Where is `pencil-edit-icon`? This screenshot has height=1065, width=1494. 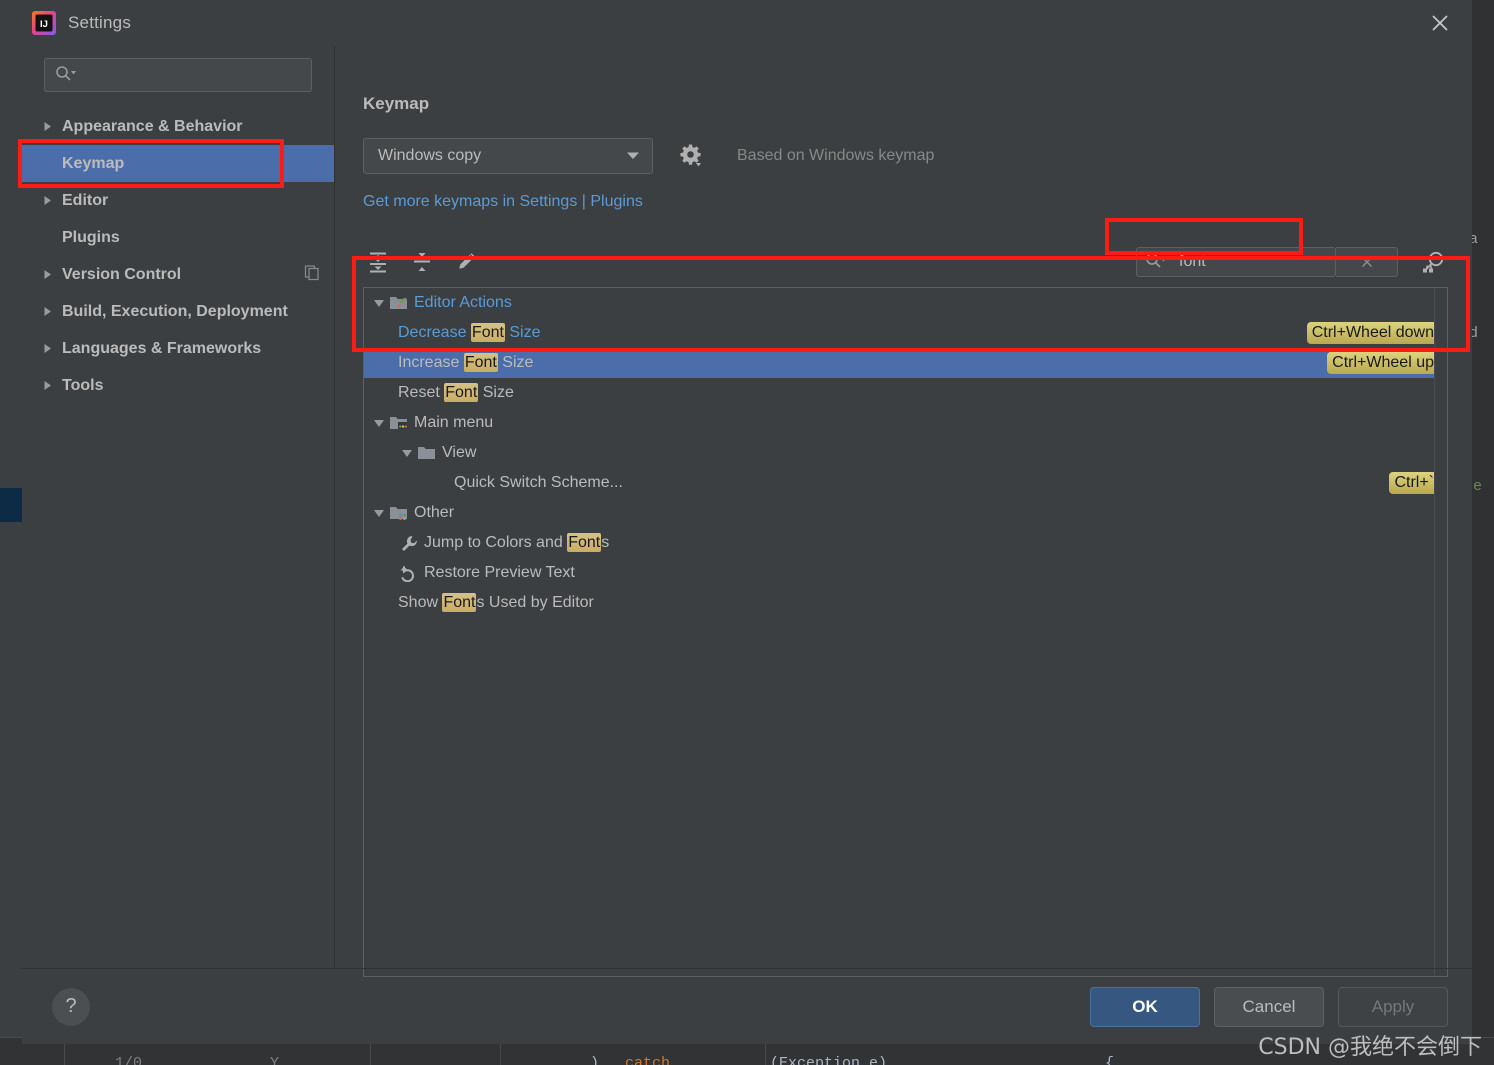 pencil-edit-icon is located at coordinates (466, 262).